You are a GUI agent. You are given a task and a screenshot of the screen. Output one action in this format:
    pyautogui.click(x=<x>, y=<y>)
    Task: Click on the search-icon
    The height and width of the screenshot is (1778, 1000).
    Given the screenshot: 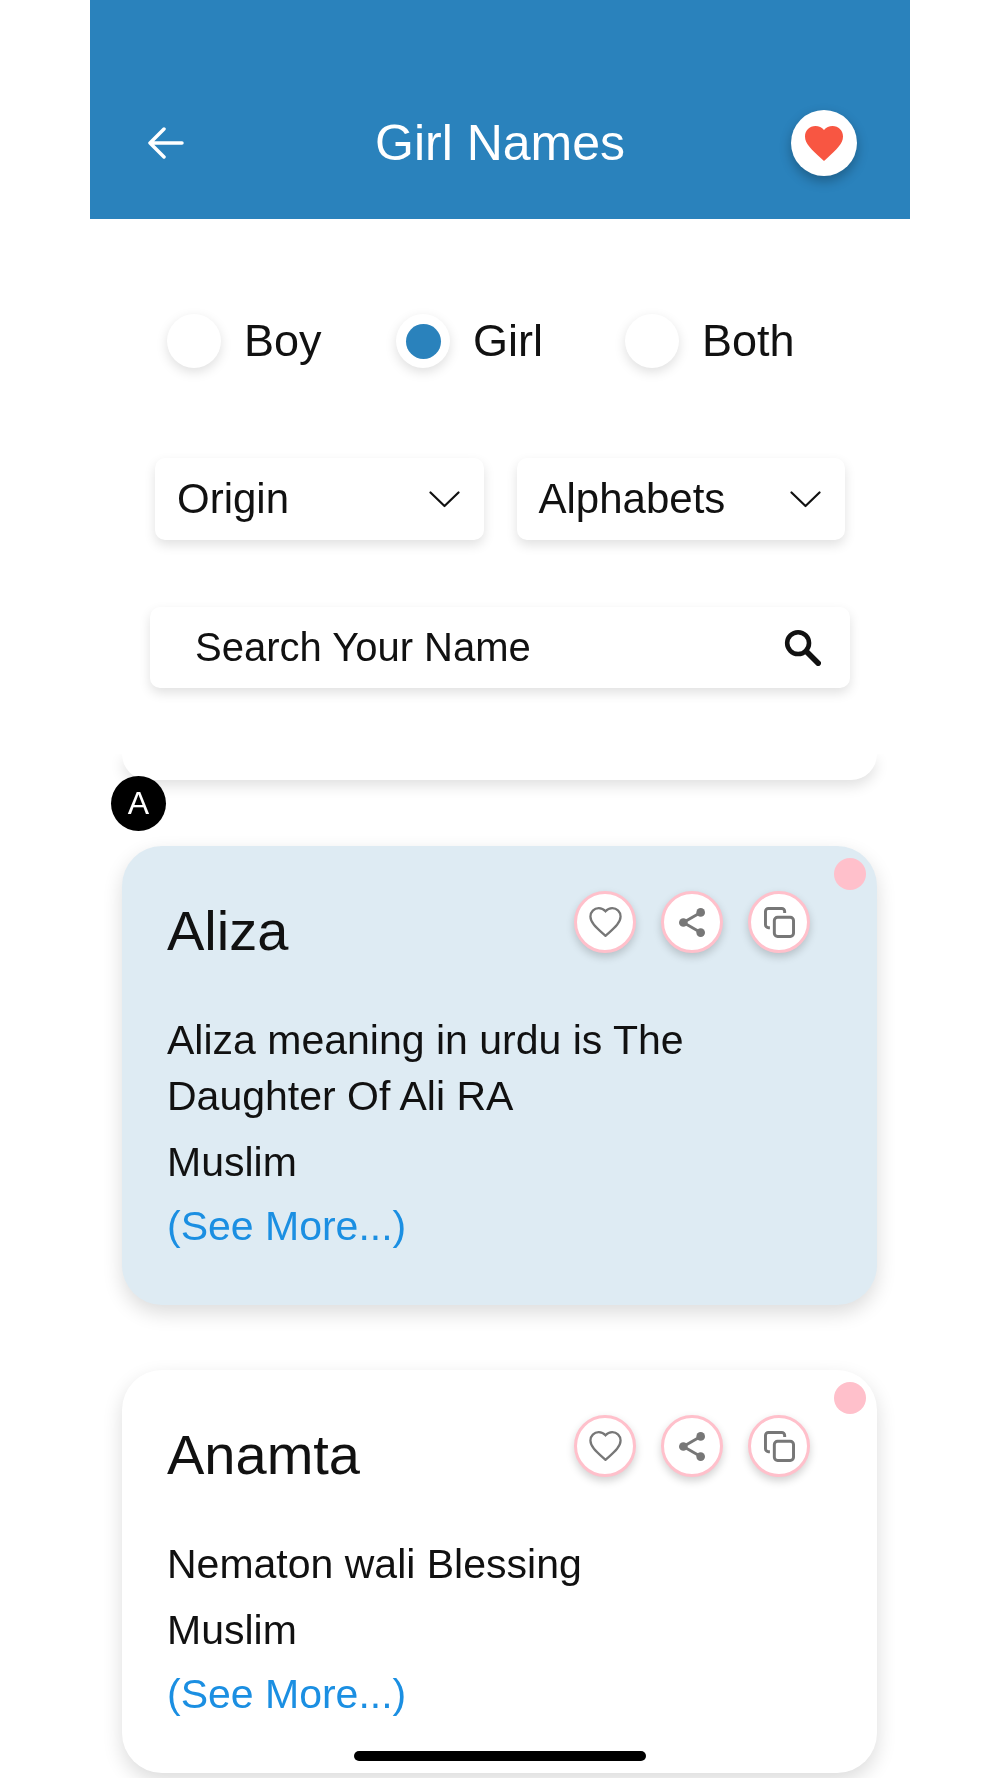 What is the action you would take?
    pyautogui.click(x=802, y=647)
    